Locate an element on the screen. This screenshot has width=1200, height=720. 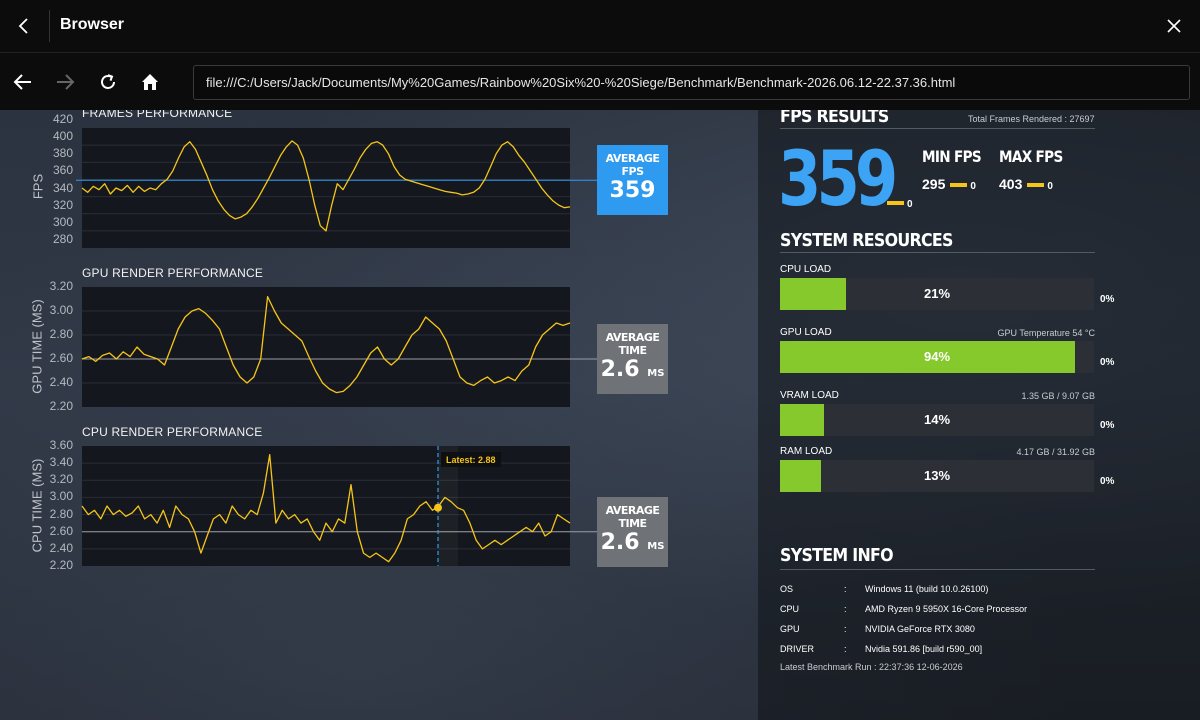
gpu-line-chart is located at coordinates (339, 344).